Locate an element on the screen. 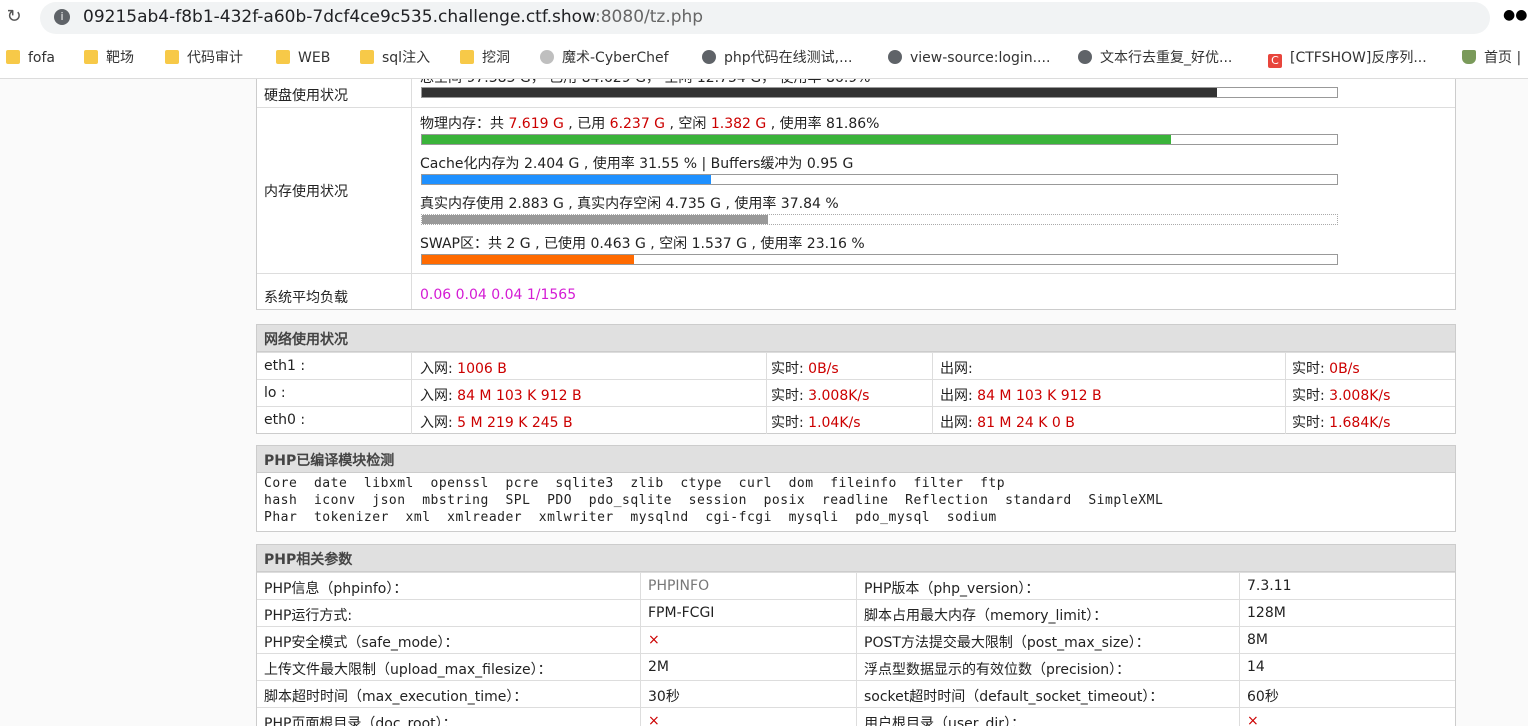 Image resolution: width=1528 pixels, height=726 pixels. param-key: POST方法提交最大限制（post_max_size）： is located at coordinates (1007, 643).